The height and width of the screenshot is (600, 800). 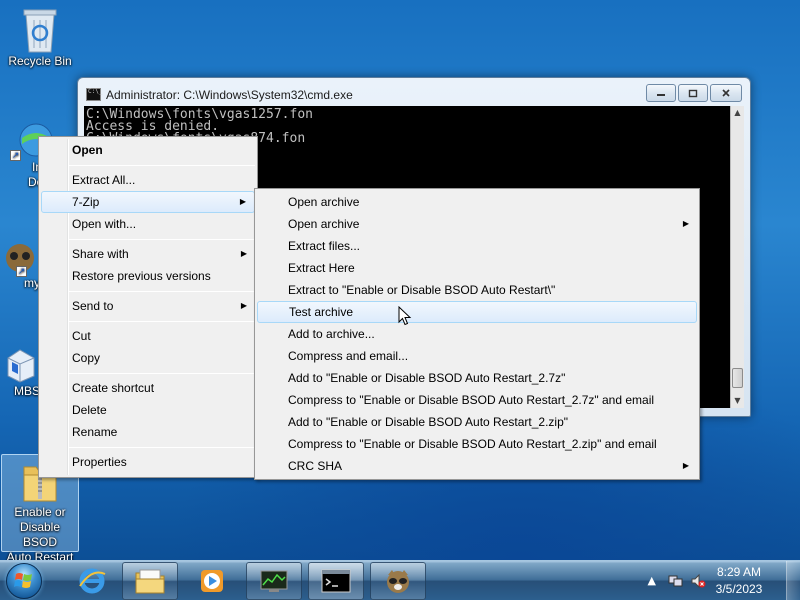 I want to click on system-clock: 8:29 AM 3/5/2023, so click(x=739, y=581).